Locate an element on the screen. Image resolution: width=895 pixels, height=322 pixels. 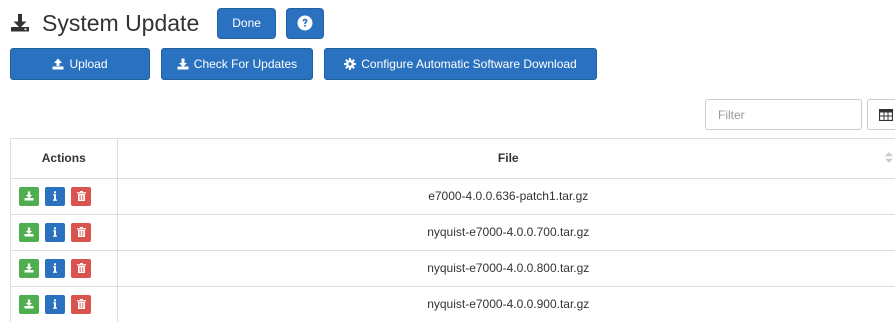
file-cell: nyquist-e7000-4.0.0.700.tar.gz is located at coordinates (506, 232).